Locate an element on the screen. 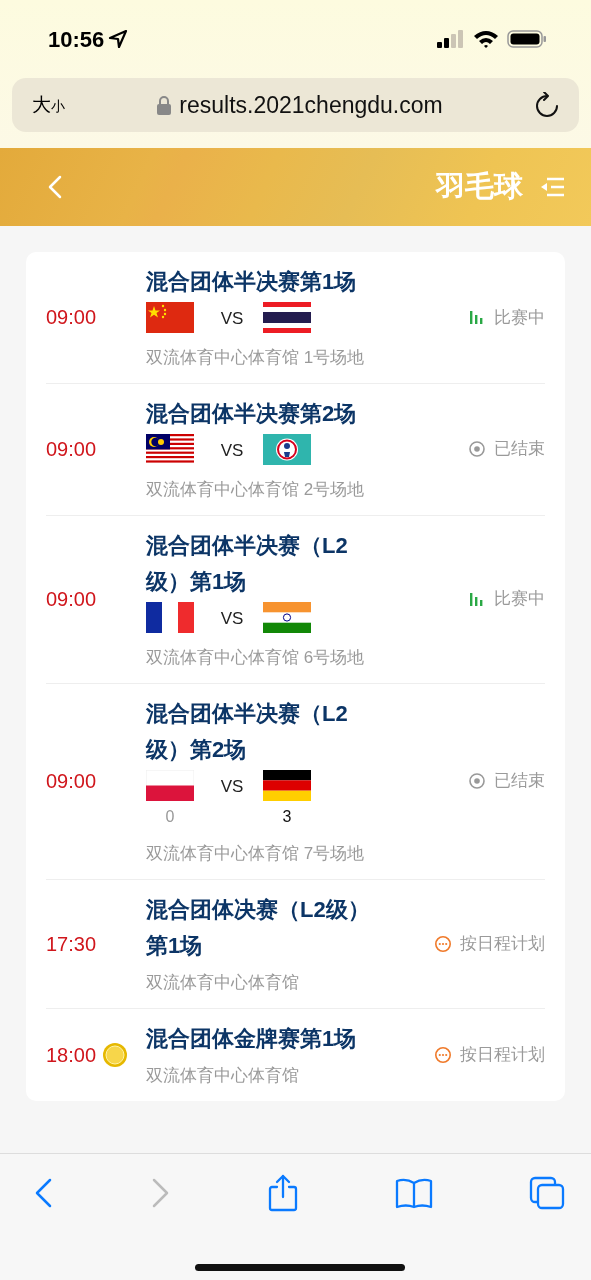 The image size is (591, 1280). battery-icon is located at coordinates (527, 39).